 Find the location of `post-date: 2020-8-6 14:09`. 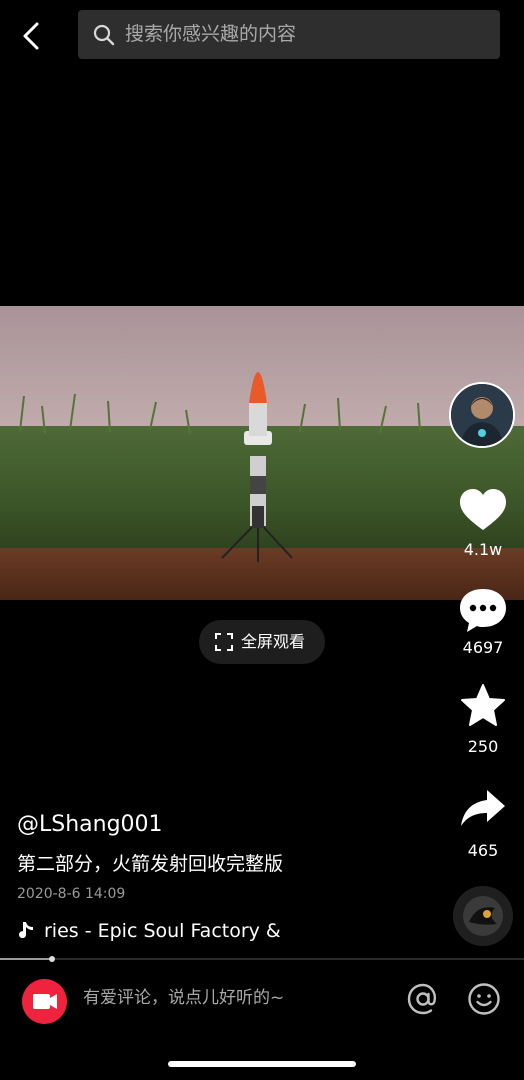

post-date: 2020-8-6 14:09 is located at coordinates (71, 894).